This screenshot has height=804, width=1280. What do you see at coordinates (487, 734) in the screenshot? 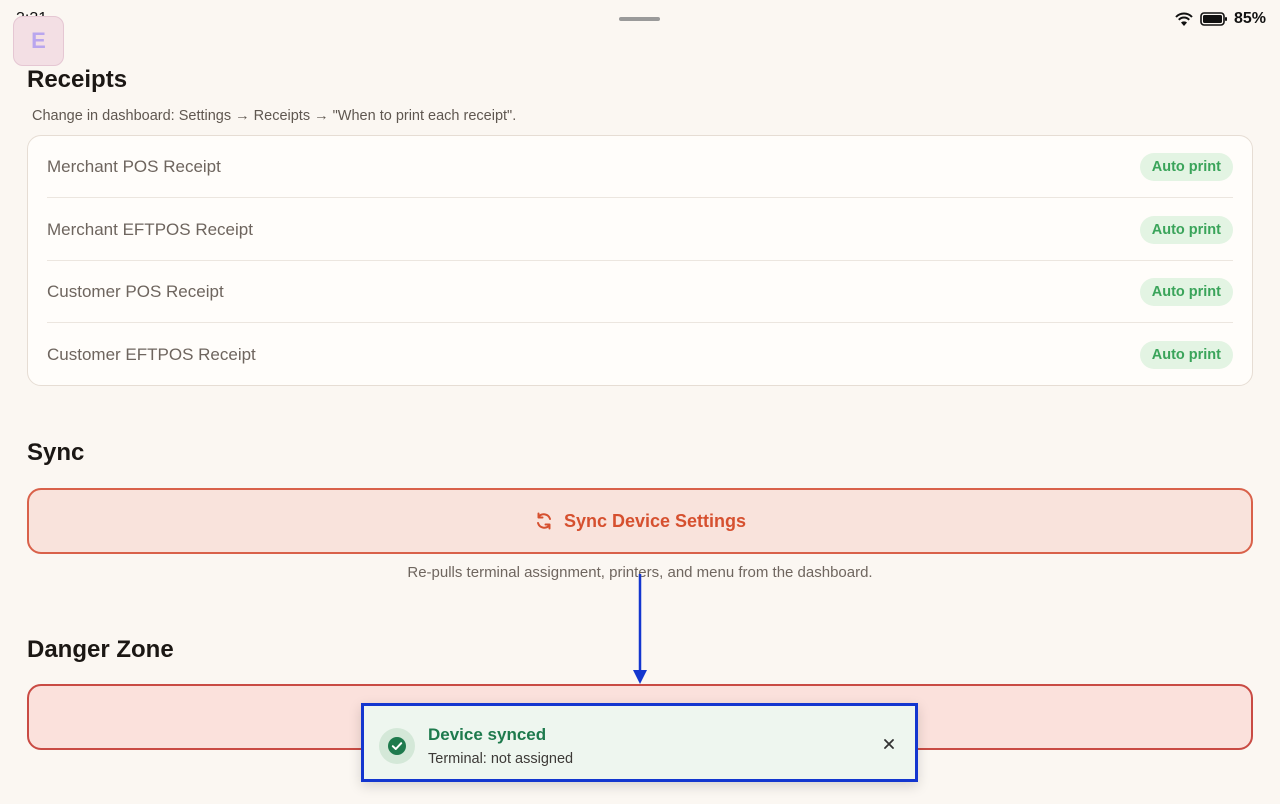
I see `toast-title: Device synced` at bounding box center [487, 734].